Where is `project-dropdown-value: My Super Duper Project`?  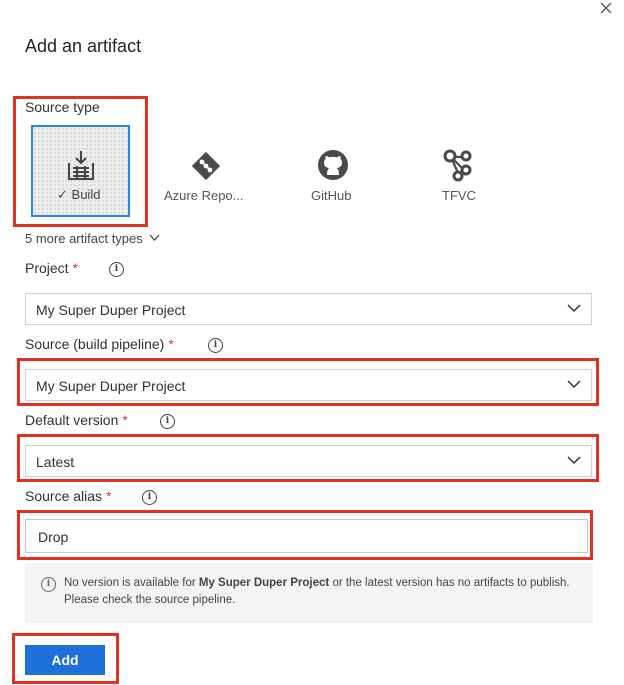 project-dropdown-value: My Super Duper Project is located at coordinates (111, 310).